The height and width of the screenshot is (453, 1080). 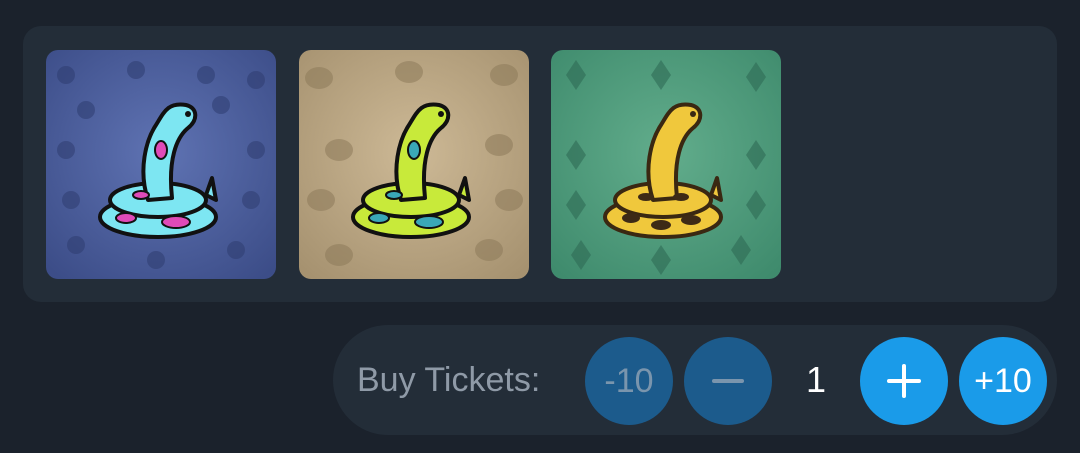 I want to click on plus-ten-label: +10, so click(x=1003, y=380).